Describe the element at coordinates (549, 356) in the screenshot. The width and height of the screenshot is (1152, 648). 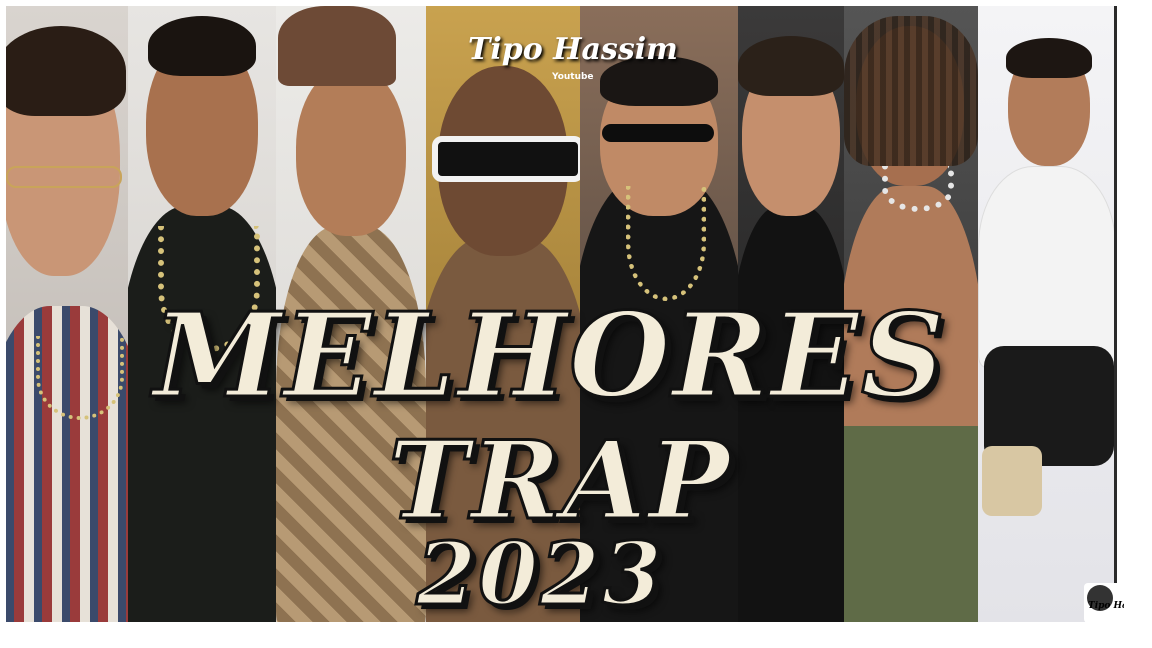
I see `title-line-1: MELHORES` at that location.